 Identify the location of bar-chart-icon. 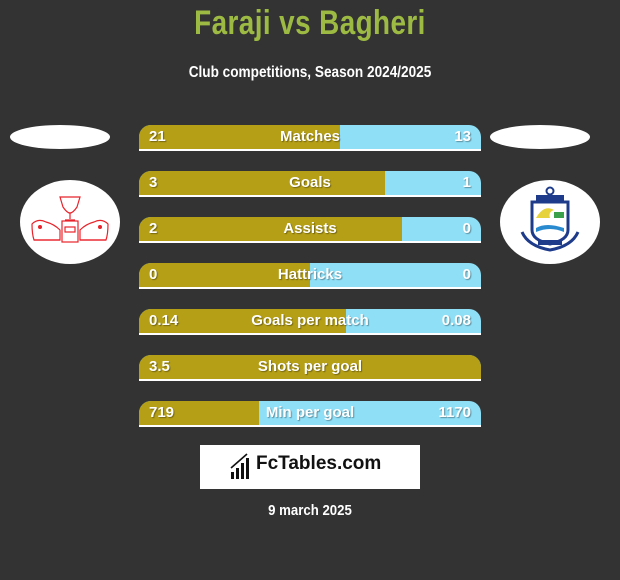
(239, 466).